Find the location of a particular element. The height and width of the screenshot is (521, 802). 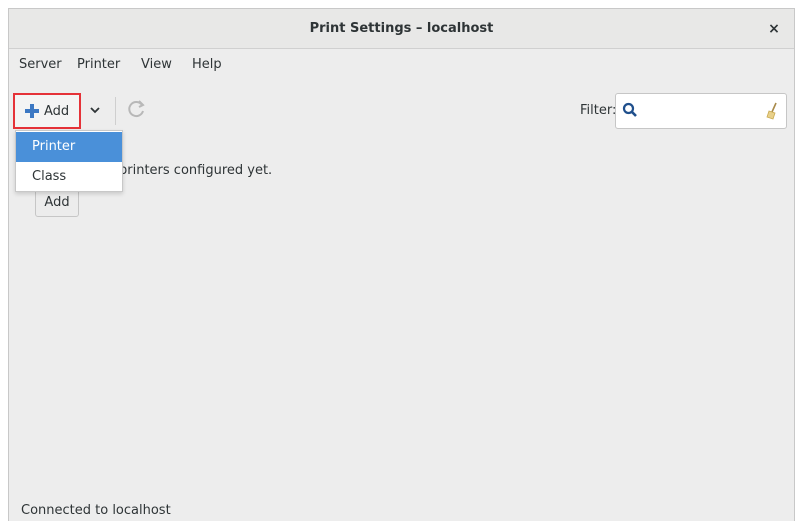

refresh-icon is located at coordinates (137, 109).